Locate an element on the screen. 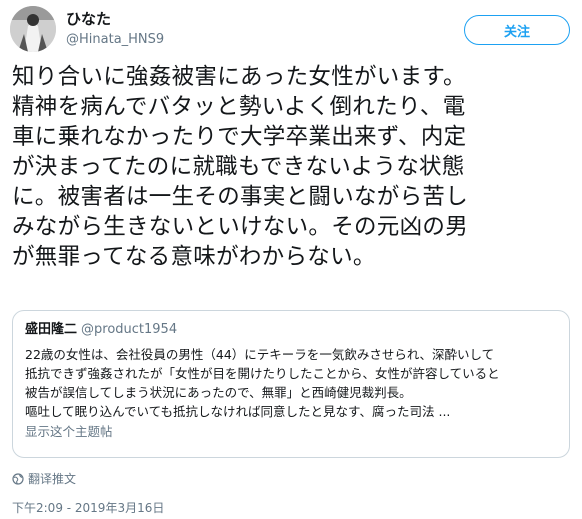 The height and width of the screenshot is (519, 582). tweet-header: ひなた @Hinata_HNS9 关注 is located at coordinates (291, 30).